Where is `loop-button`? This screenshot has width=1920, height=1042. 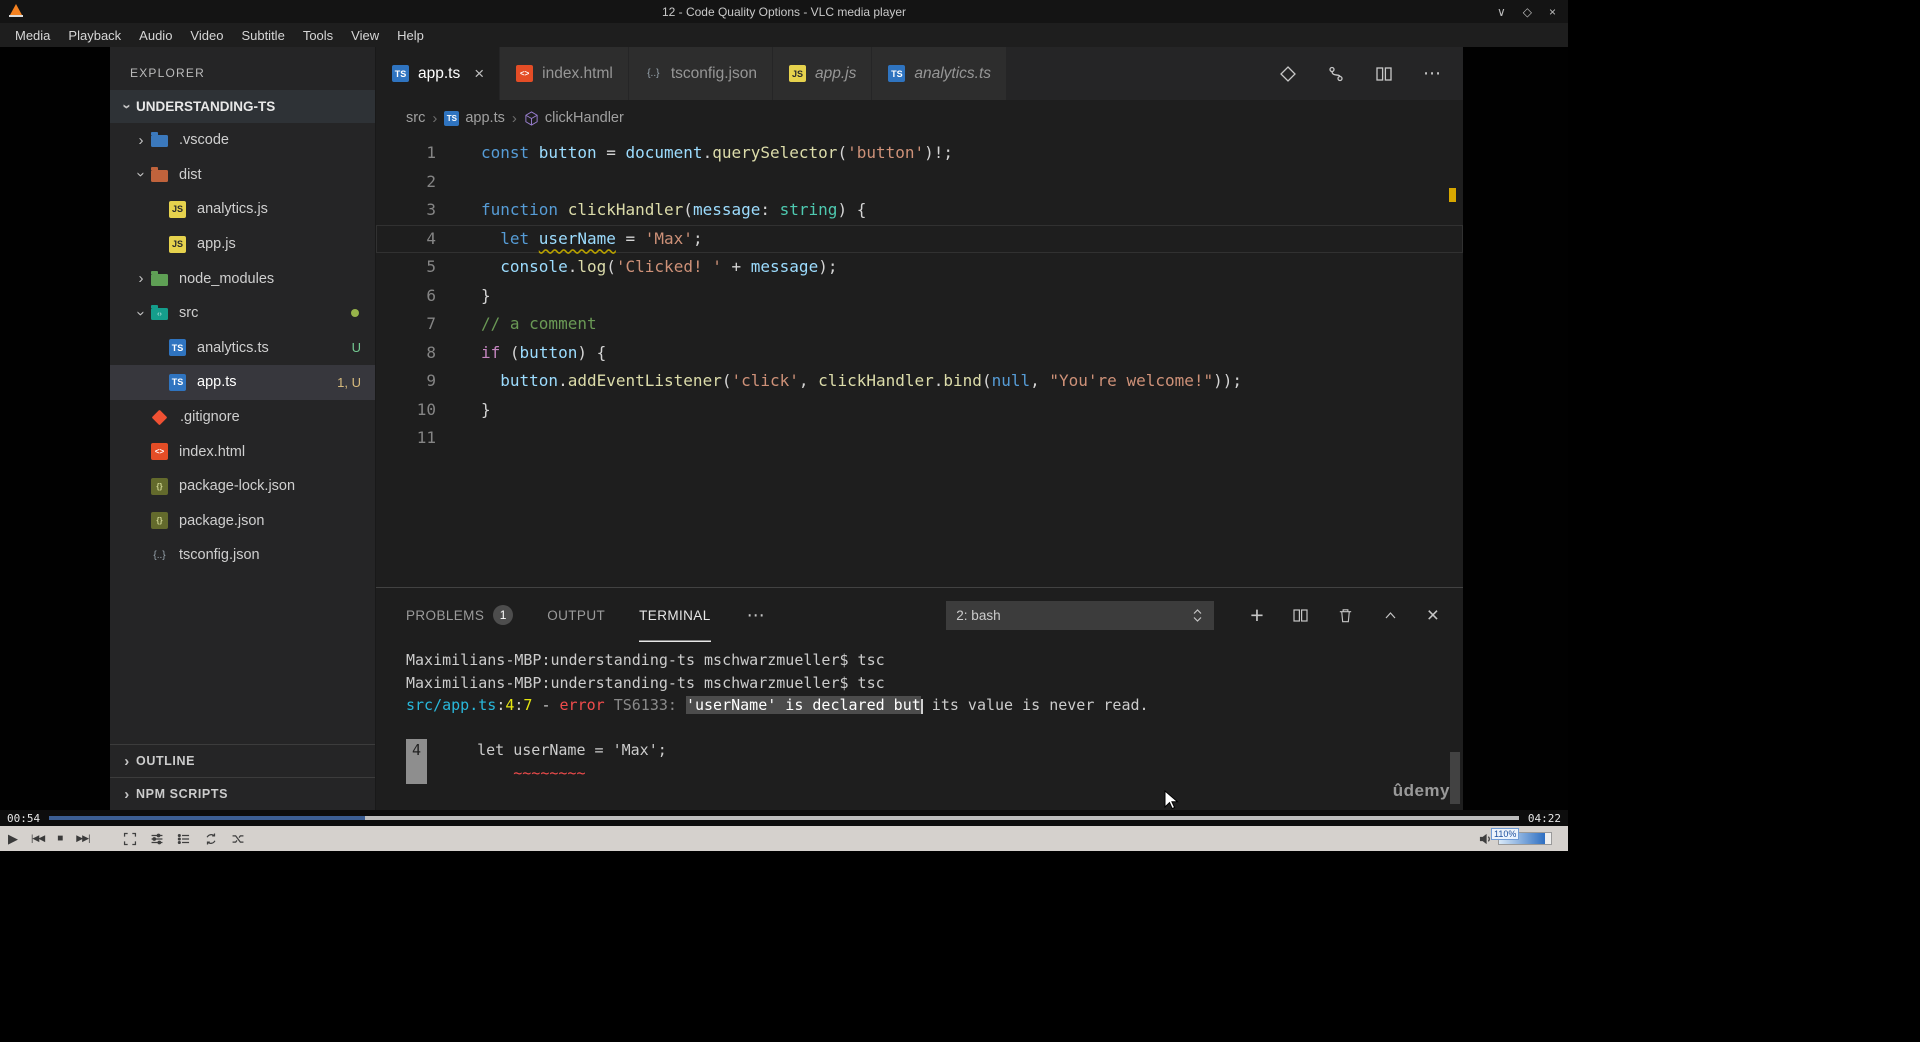 loop-button is located at coordinates (211, 839).